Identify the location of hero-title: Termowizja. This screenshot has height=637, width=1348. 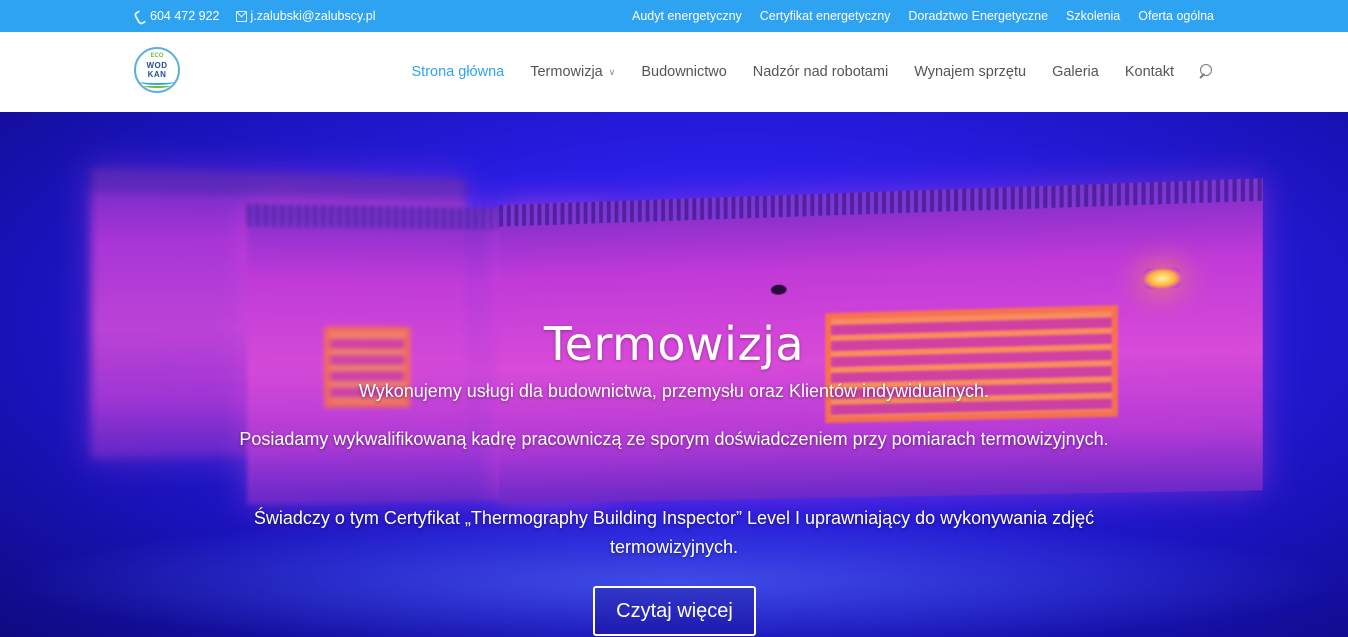
(674, 344).